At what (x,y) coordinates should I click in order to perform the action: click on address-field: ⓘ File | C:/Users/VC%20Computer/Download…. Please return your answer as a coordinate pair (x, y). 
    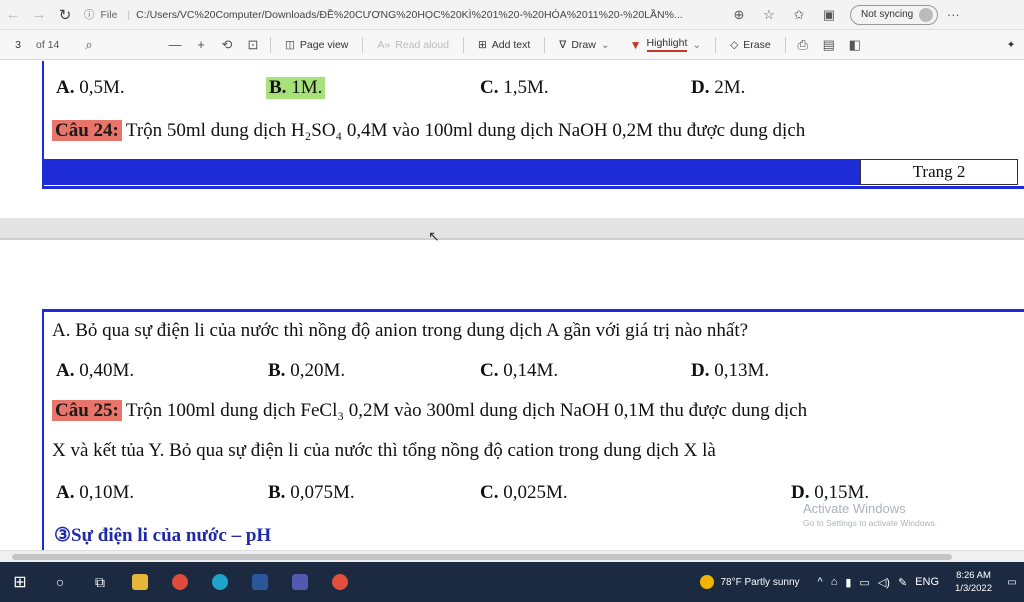
    Looking at the image, I should click on (404, 15).